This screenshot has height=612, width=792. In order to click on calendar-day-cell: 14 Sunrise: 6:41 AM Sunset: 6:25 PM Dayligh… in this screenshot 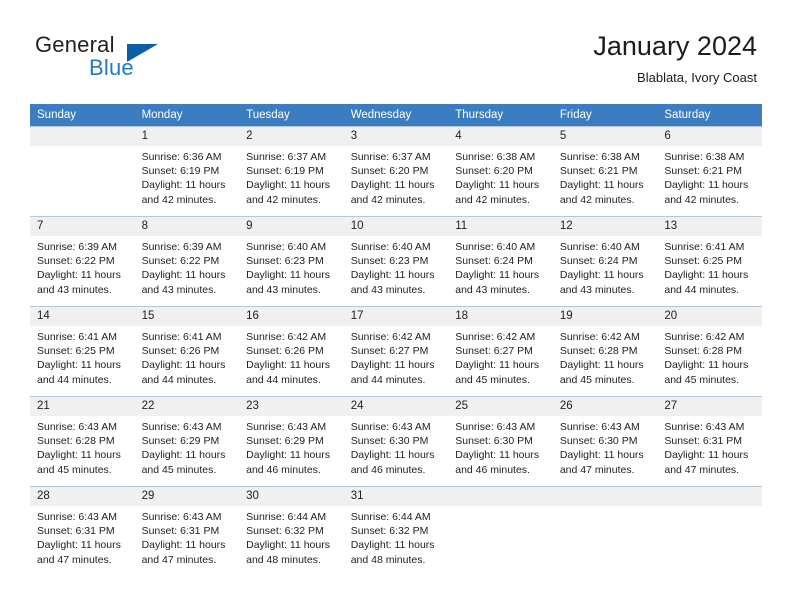, I will do `click(82, 351)`.